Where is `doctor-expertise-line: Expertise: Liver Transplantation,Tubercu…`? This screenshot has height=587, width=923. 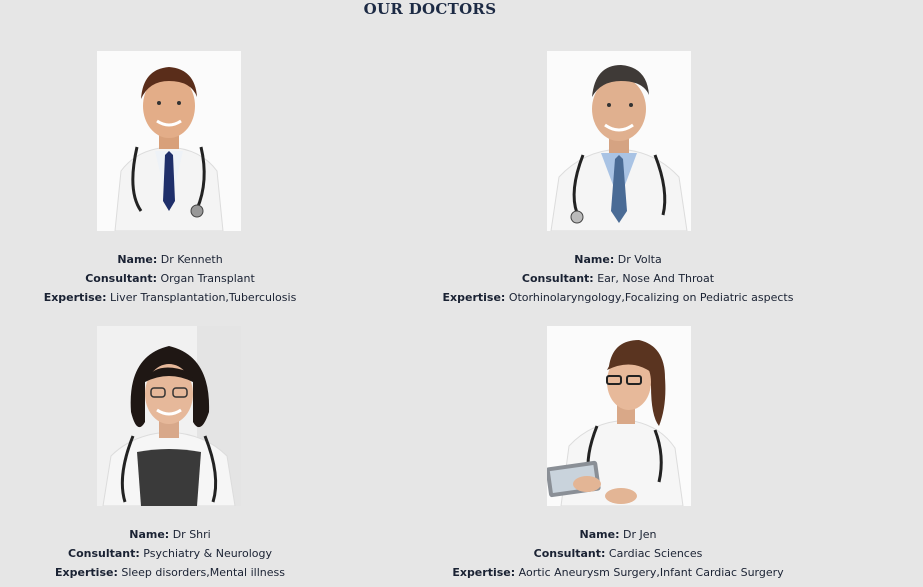 doctor-expertise-line: Expertise: Liver Transplantation,Tubercu… is located at coordinates (170, 297).